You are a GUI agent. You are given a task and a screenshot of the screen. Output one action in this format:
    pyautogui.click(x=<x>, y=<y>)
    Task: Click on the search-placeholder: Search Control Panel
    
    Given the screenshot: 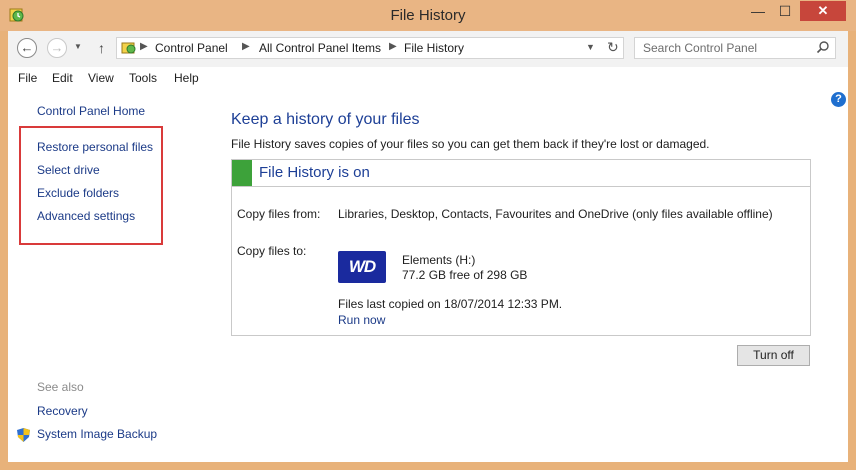 What is the action you would take?
    pyautogui.click(x=700, y=48)
    